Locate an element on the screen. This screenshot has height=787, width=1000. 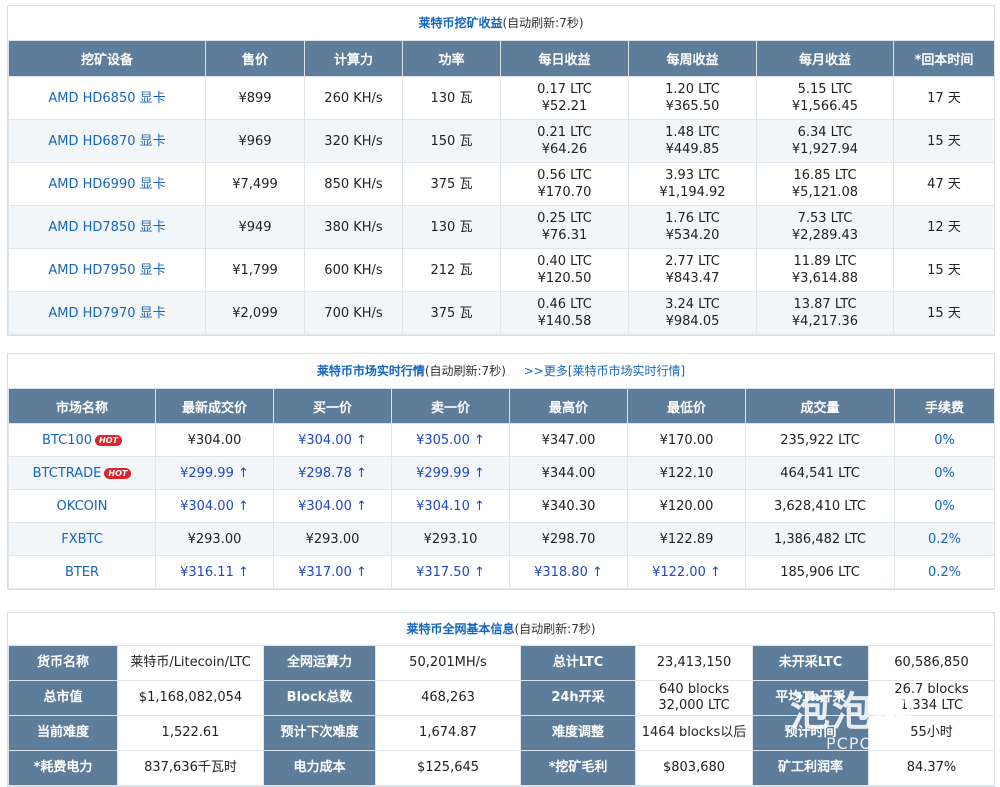
network-value: 莱特币/Litecoin/LTC is located at coordinates (190, 663).